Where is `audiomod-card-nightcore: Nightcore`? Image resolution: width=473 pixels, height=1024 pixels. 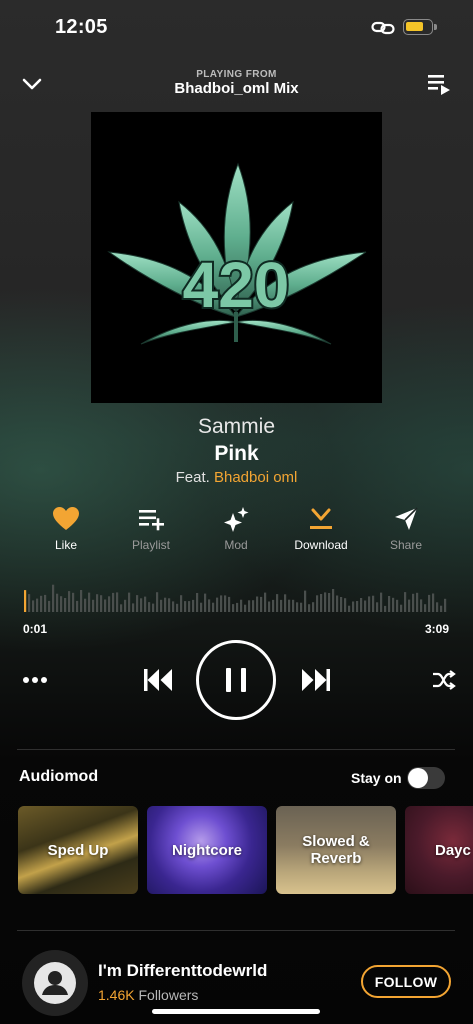 audiomod-card-nightcore: Nightcore is located at coordinates (207, 850).